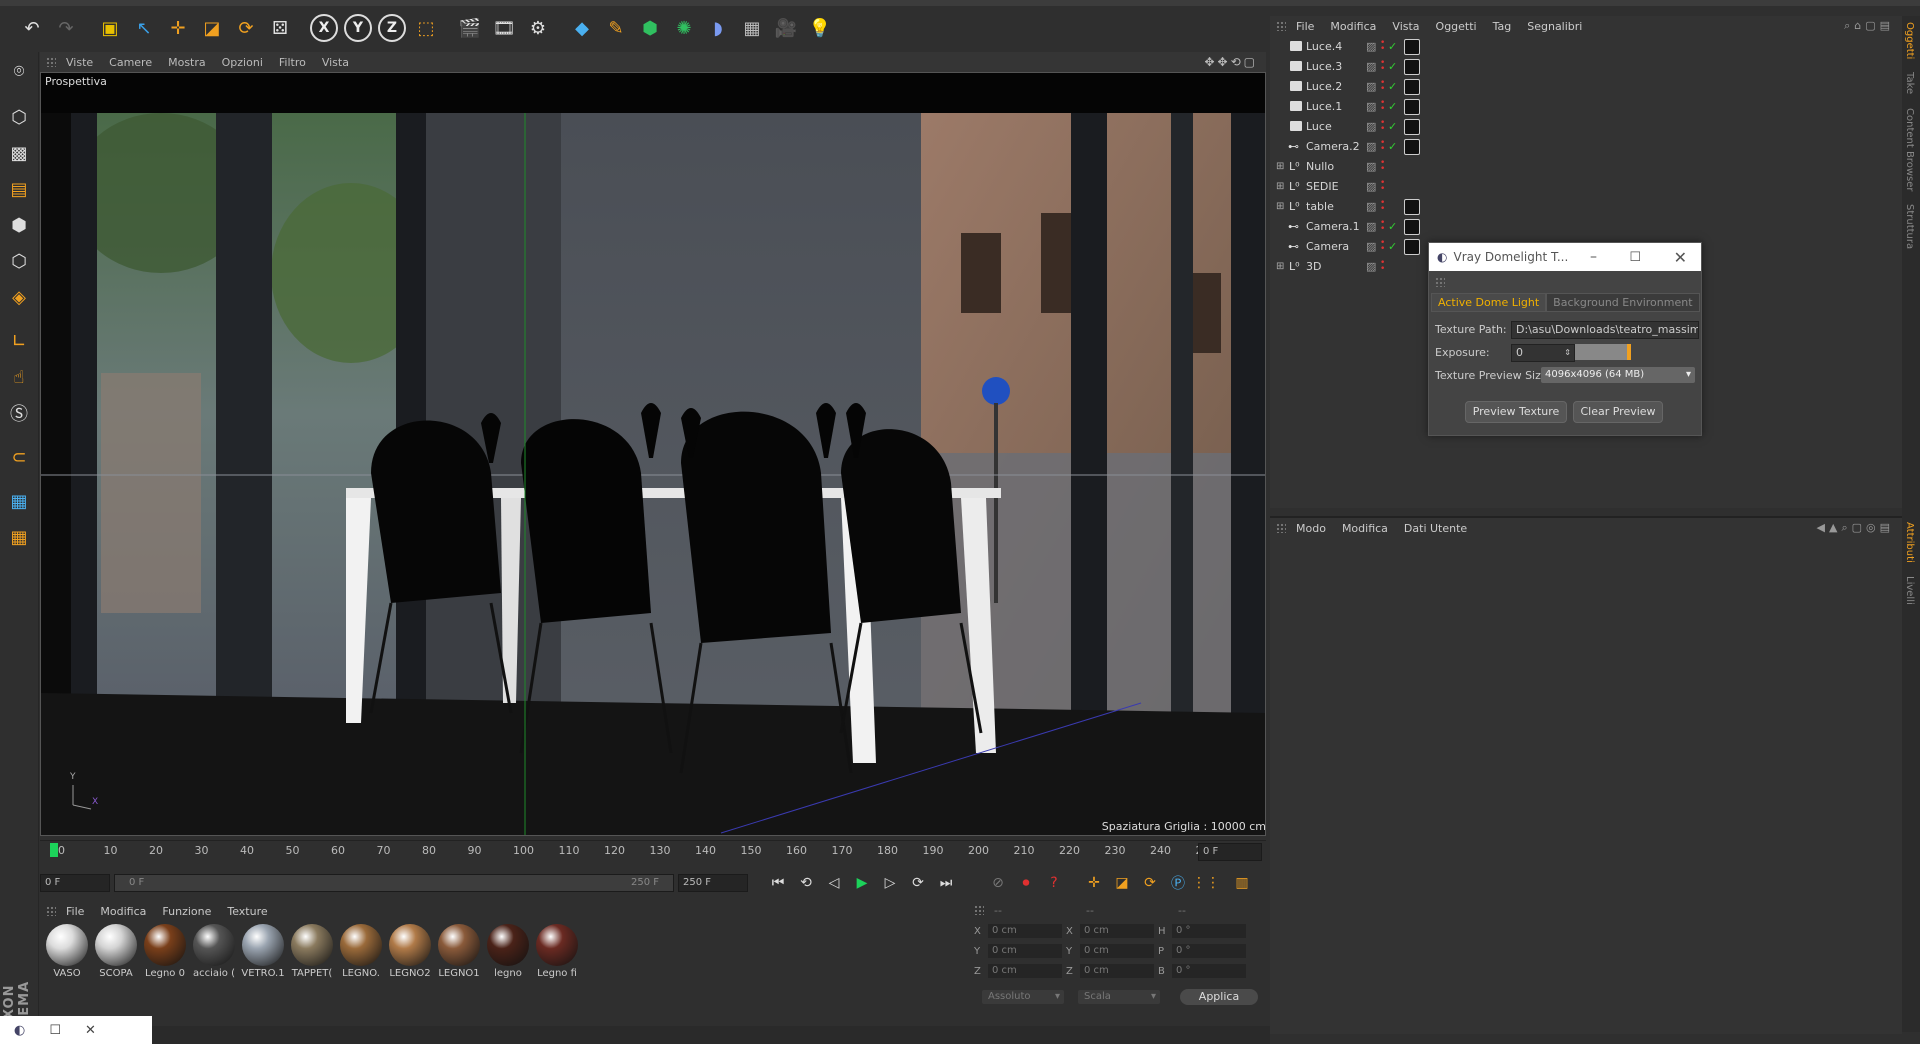 Image resolution: width=1920 pixels, height=1044 pixels. What do you see at coordinates (1311, 528) in the screenshot?
I see `attribute-menu-modo: Modo` at bounding box center [1311, 528].